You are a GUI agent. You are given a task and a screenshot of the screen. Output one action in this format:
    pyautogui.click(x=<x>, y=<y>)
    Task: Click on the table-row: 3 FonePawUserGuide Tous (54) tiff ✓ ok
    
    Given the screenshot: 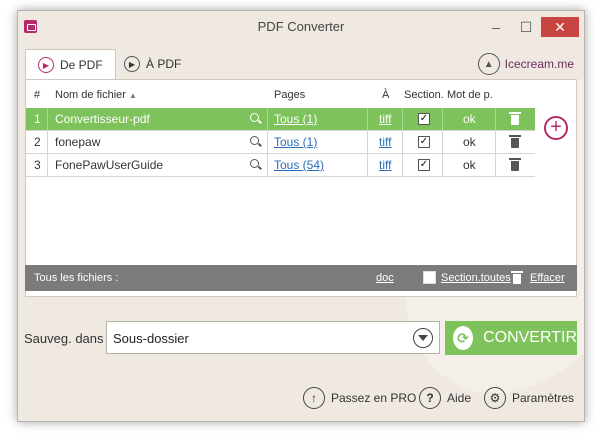 What is the action you would take?
    pyautogui.click(x=280, y=165)
    